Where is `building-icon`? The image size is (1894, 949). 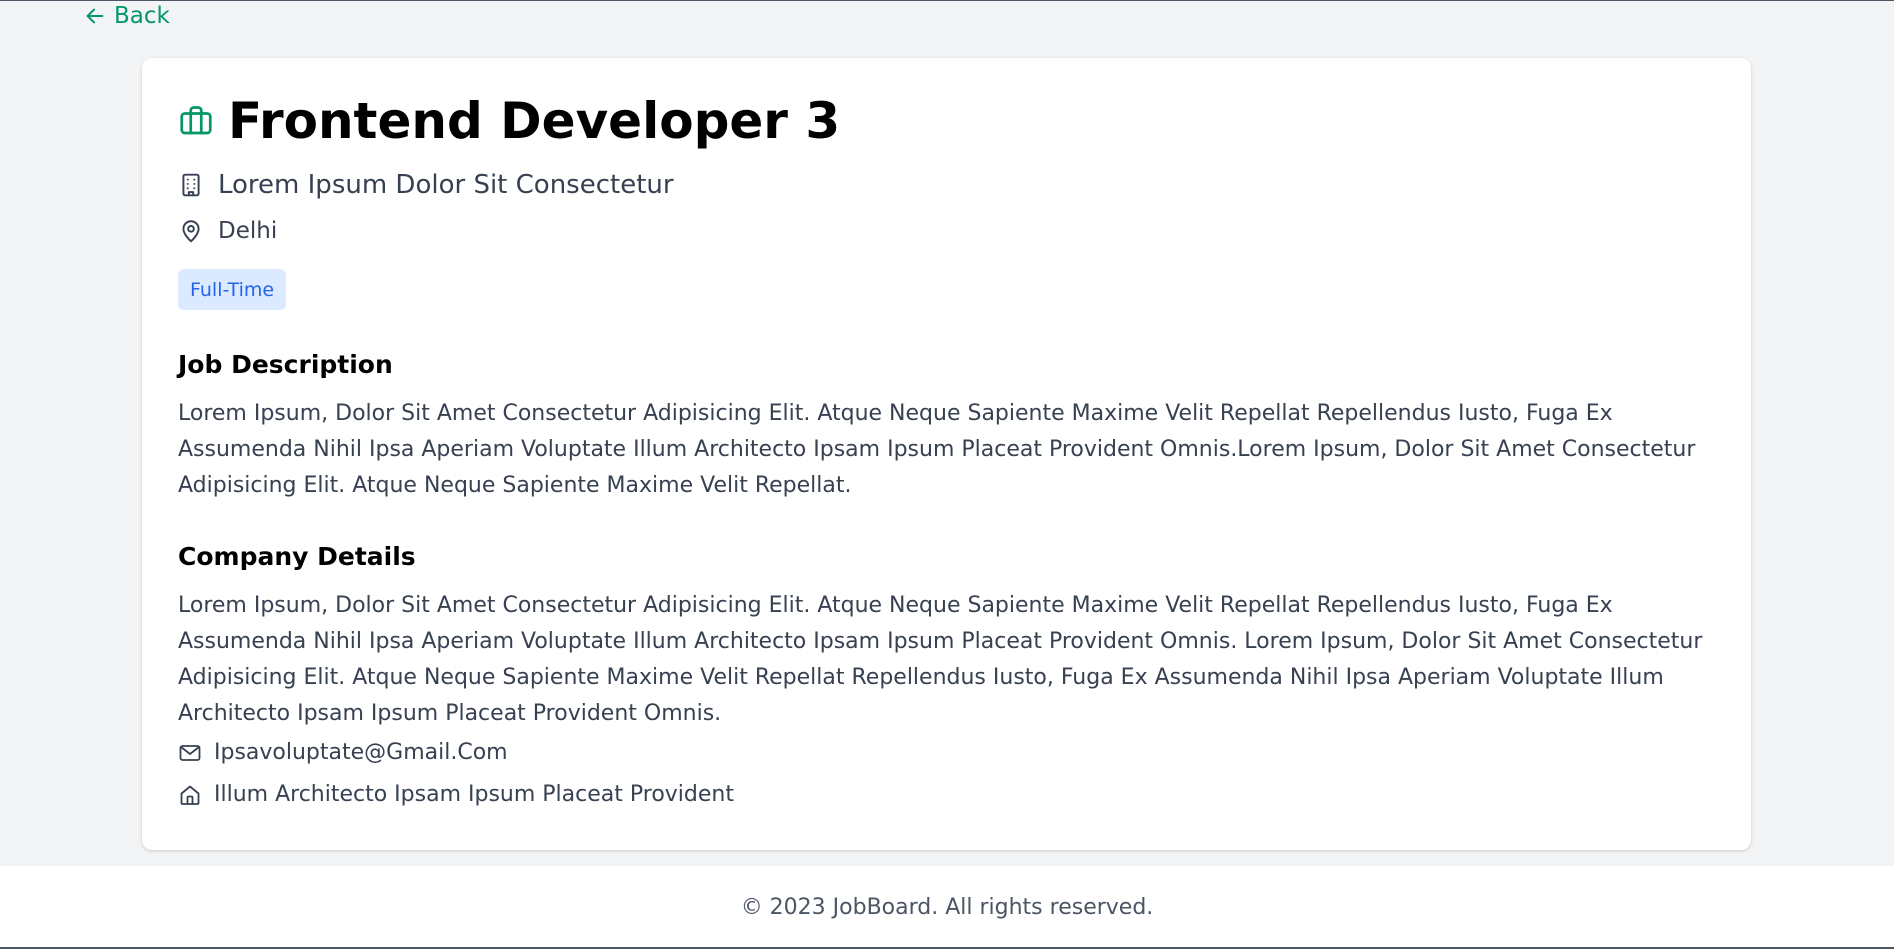
building-icon is located at coordinates (191, 185).